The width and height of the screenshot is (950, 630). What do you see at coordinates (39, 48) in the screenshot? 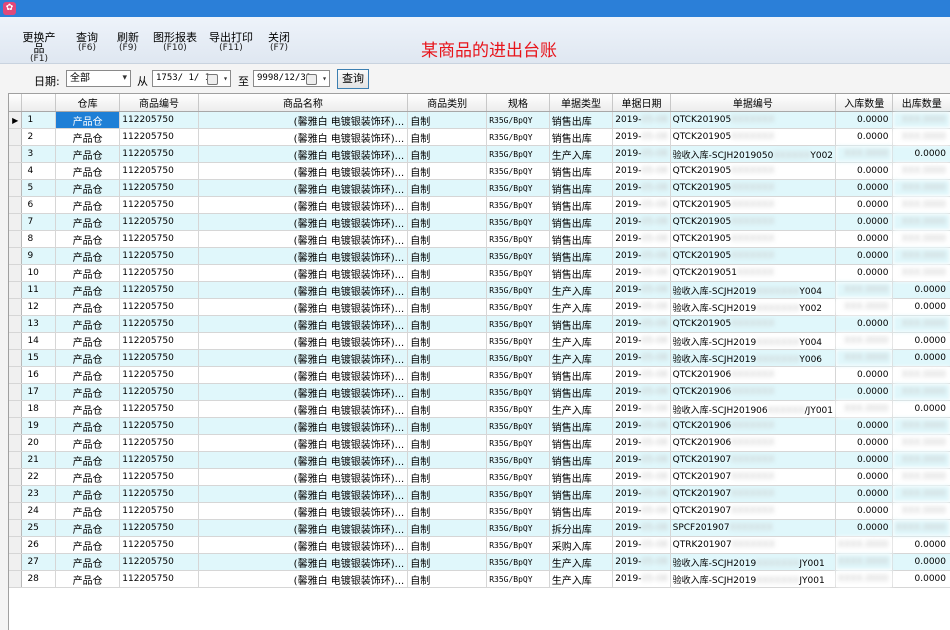
I see `change-product-button: 更换产品 (F1)` at bounding box center [39, 48].